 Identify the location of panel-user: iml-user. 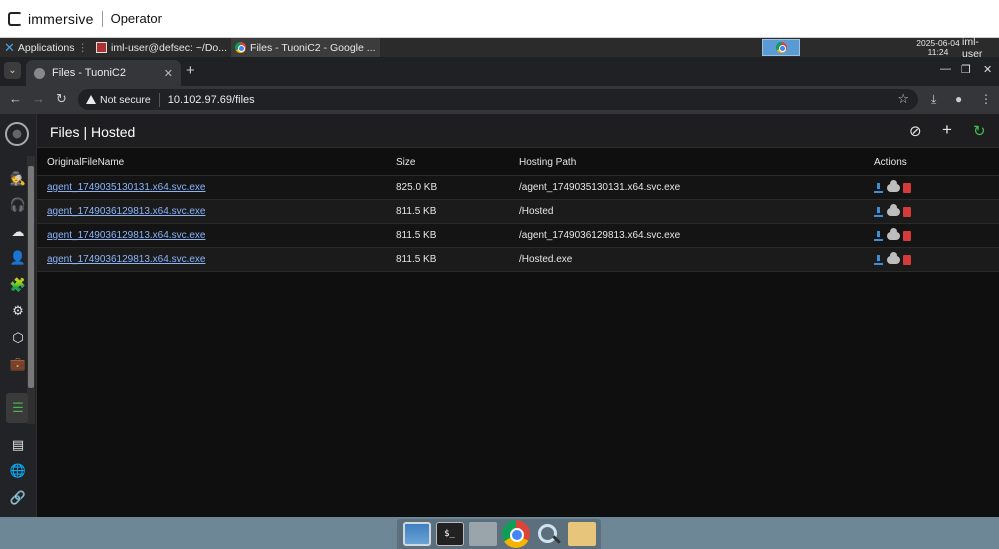
(980, 48).